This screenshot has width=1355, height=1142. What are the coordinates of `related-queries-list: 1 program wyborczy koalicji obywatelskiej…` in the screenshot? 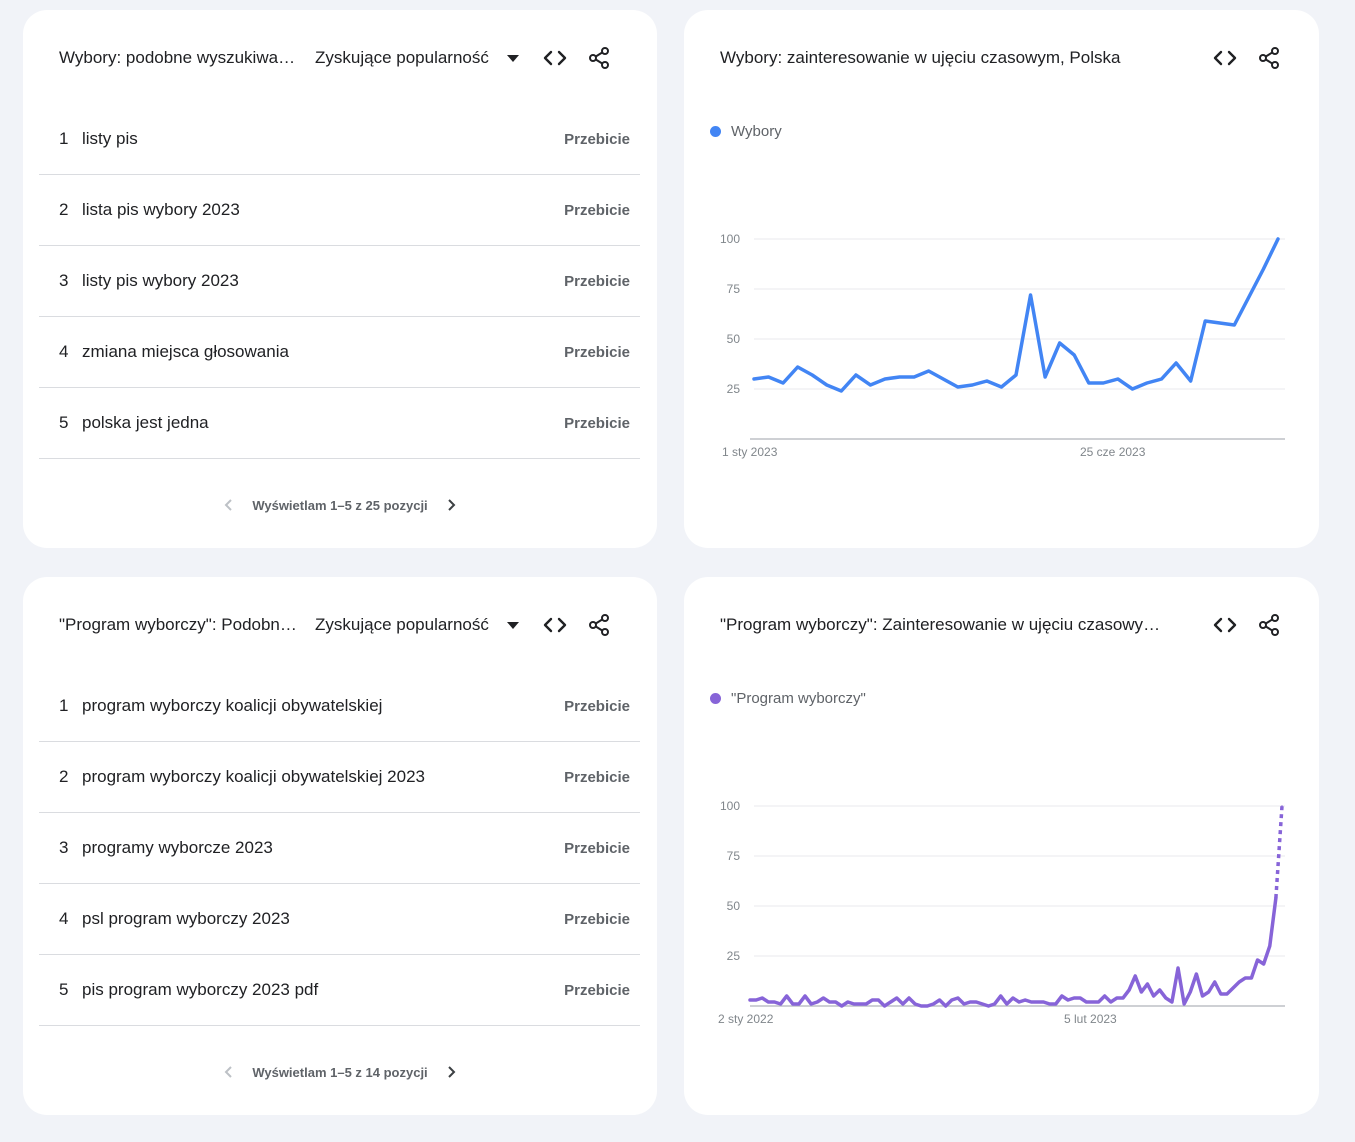 It's located at (339, 848).